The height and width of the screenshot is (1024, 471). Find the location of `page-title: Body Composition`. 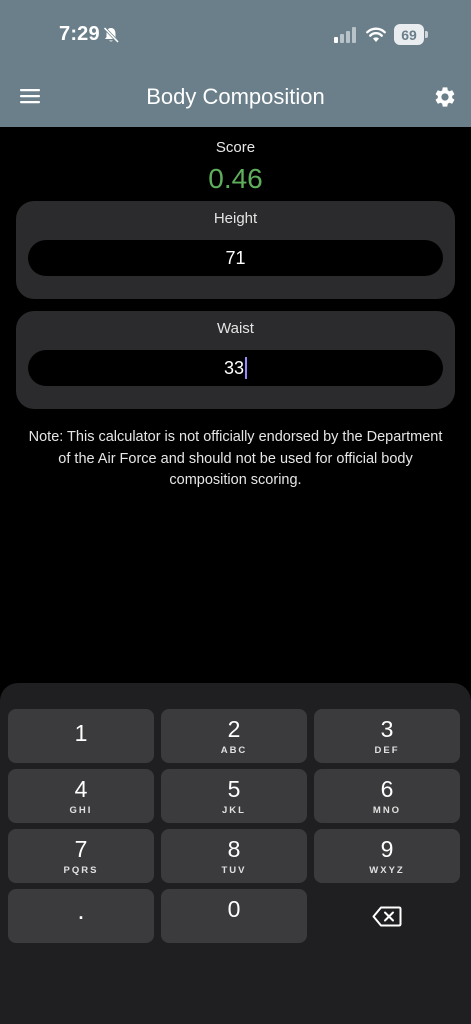

page-title: Body Composition is located at coordinates (235, 96).